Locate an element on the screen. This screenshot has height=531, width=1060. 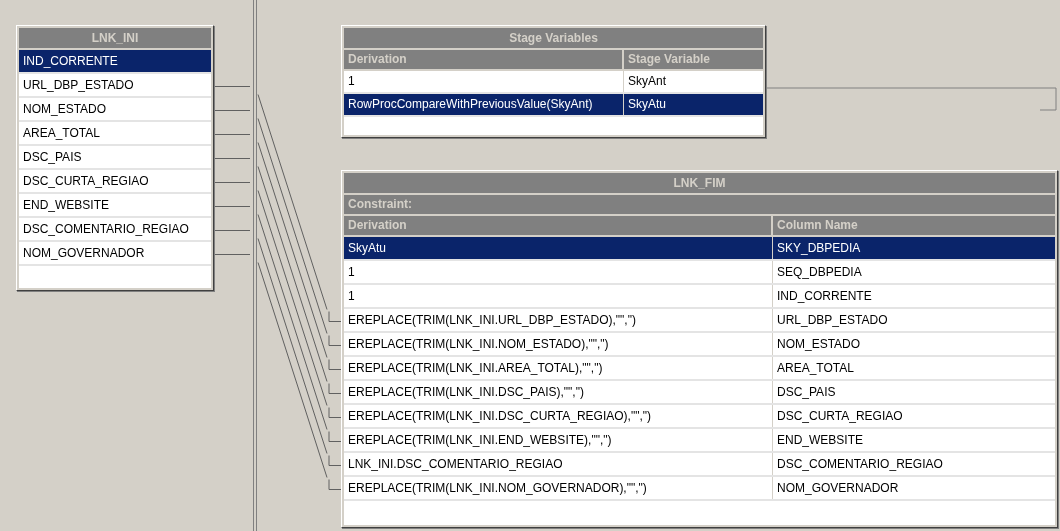
table-row: URL_DBP_ESTADO is located at coordinates (115, 86).